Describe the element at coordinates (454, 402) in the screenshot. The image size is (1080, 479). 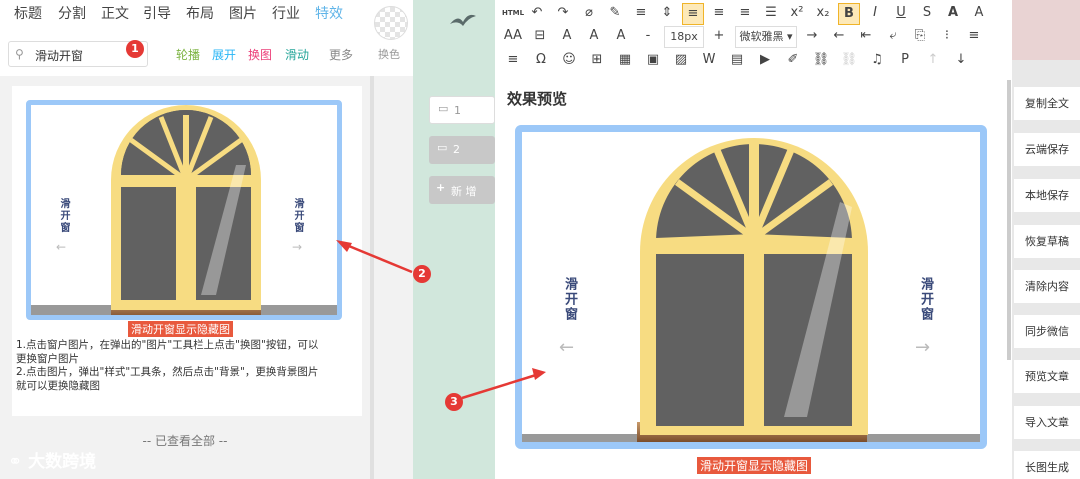
I see `step-badge-3: 3` at that location.